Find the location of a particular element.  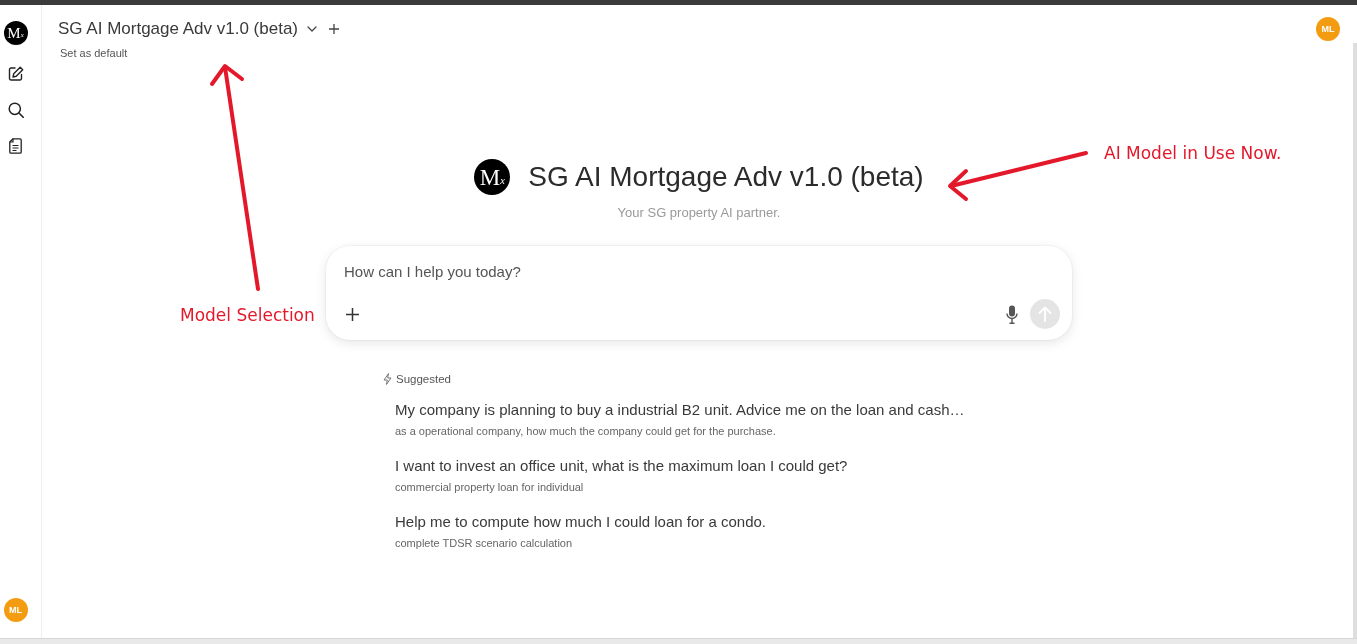

pencil-square-icon is located at coordinates (15, 74).